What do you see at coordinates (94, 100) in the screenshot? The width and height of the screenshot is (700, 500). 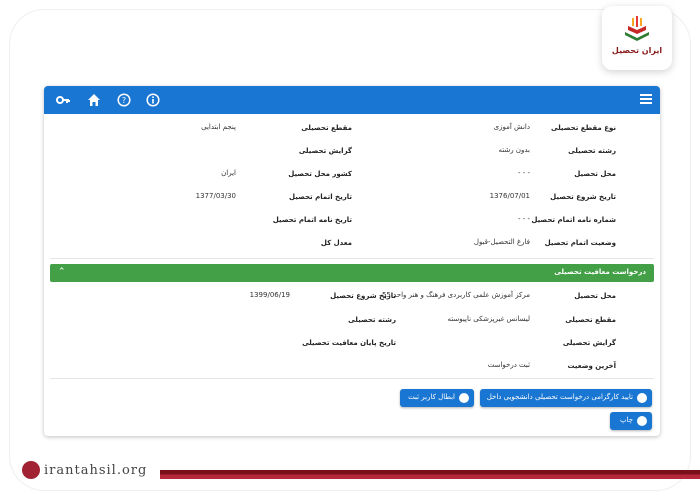 I see `home-icon` at bounding box center [94, 100].